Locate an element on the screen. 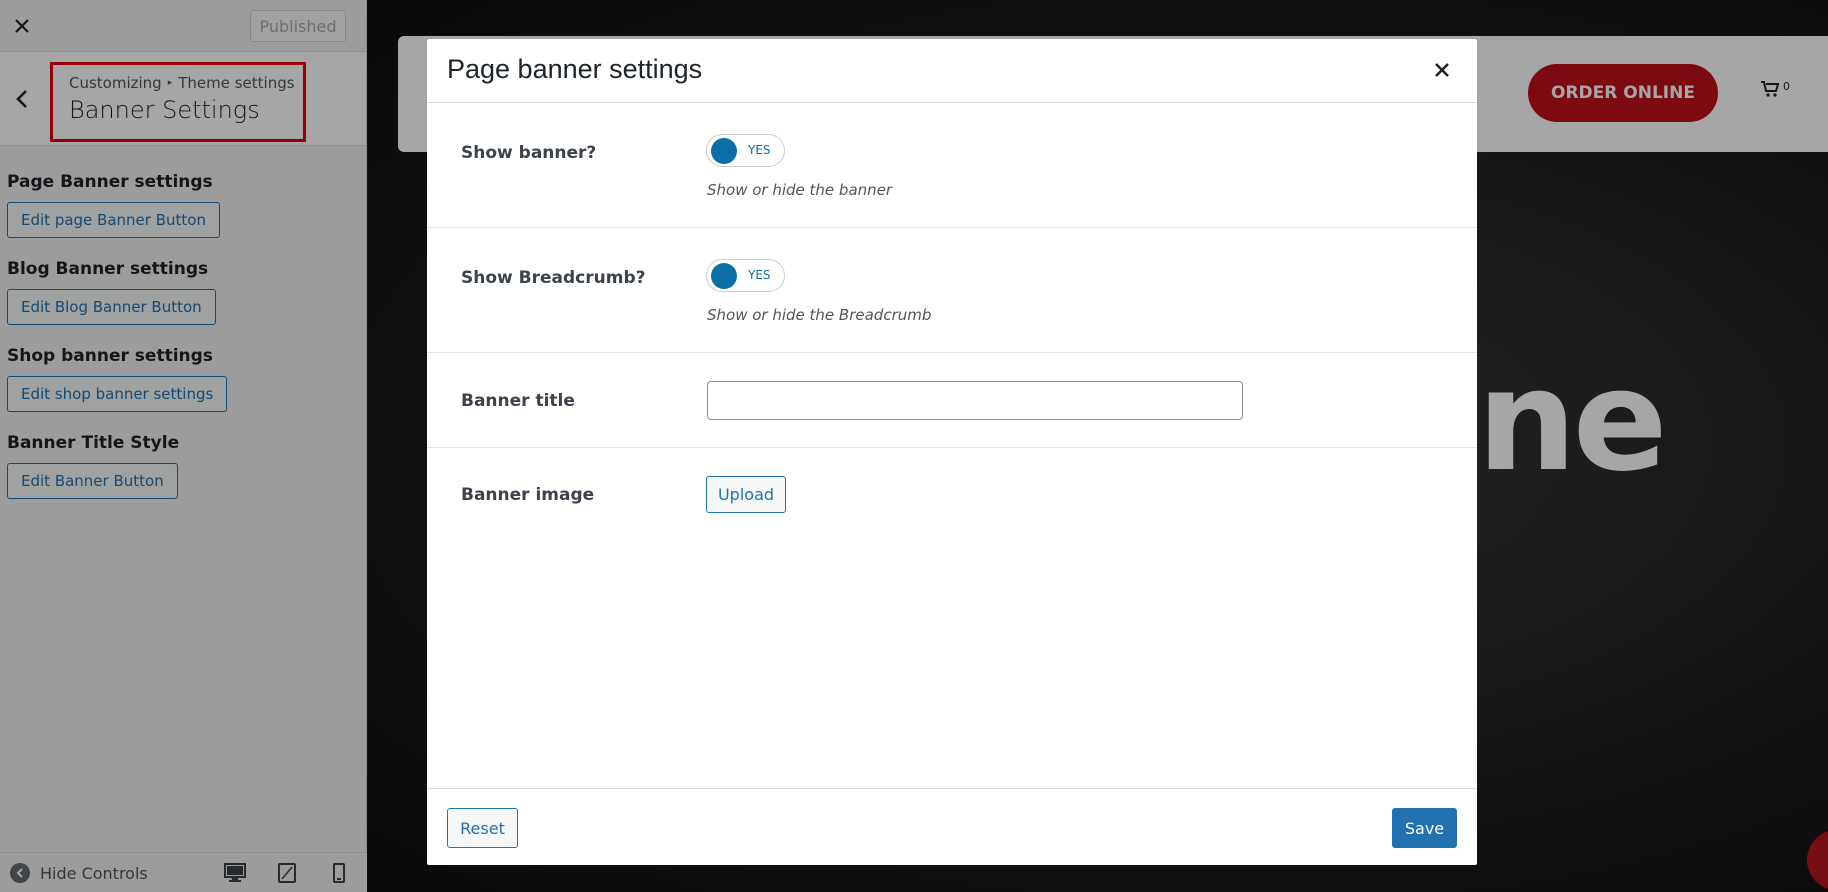 The height and width of the screenshot is (892, 1828). show-banner-row: Show banner? YES Show or hide the banner is located at coordinates (952, 165).